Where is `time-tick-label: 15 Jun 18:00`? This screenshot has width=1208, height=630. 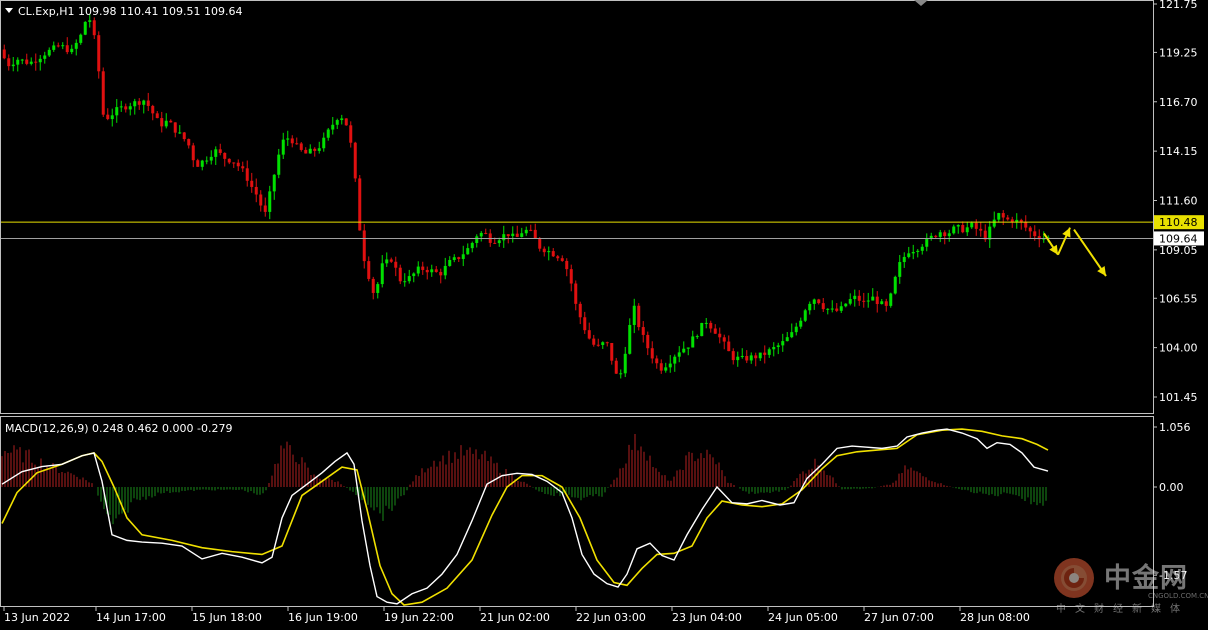
time-tick-label: 15 Jun 18:00 is located at coordinates (227, 617).